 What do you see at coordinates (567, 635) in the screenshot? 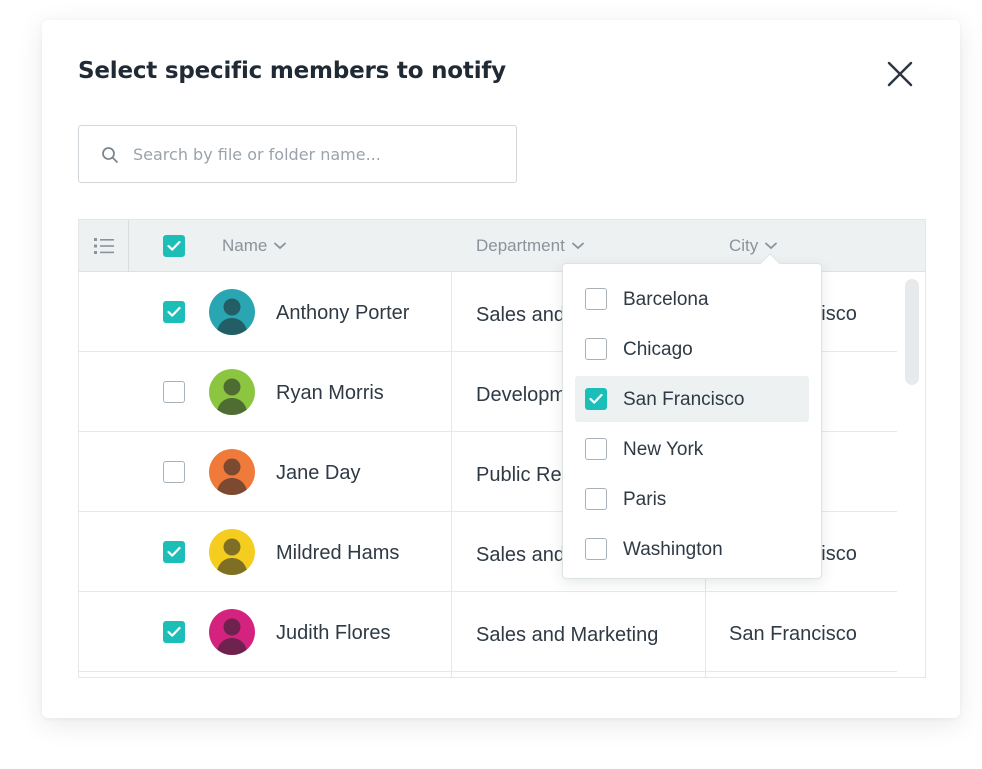
I see `member-department: Sales and Marketing` at bounding box center [567, 635].